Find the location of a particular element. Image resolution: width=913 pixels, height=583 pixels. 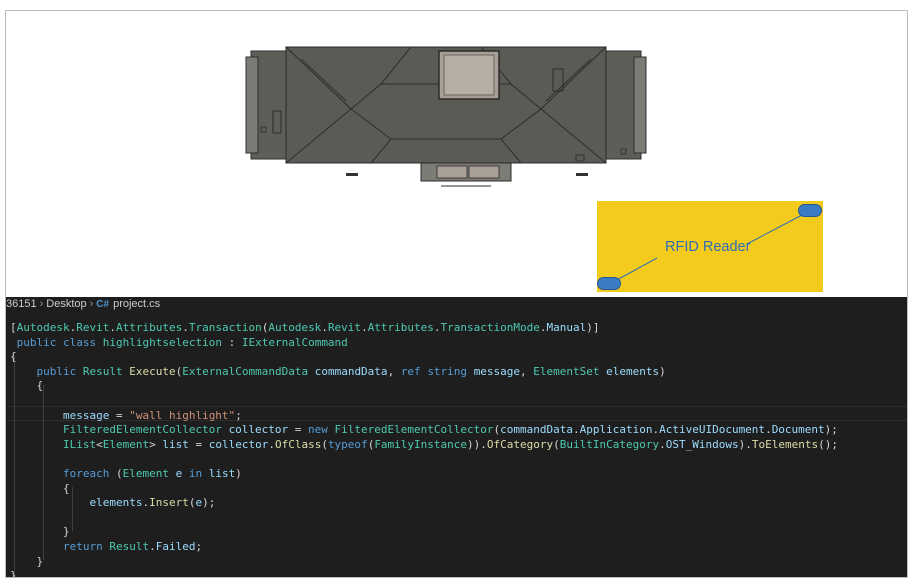

code-token: Application is located at coordinates (616, 430).